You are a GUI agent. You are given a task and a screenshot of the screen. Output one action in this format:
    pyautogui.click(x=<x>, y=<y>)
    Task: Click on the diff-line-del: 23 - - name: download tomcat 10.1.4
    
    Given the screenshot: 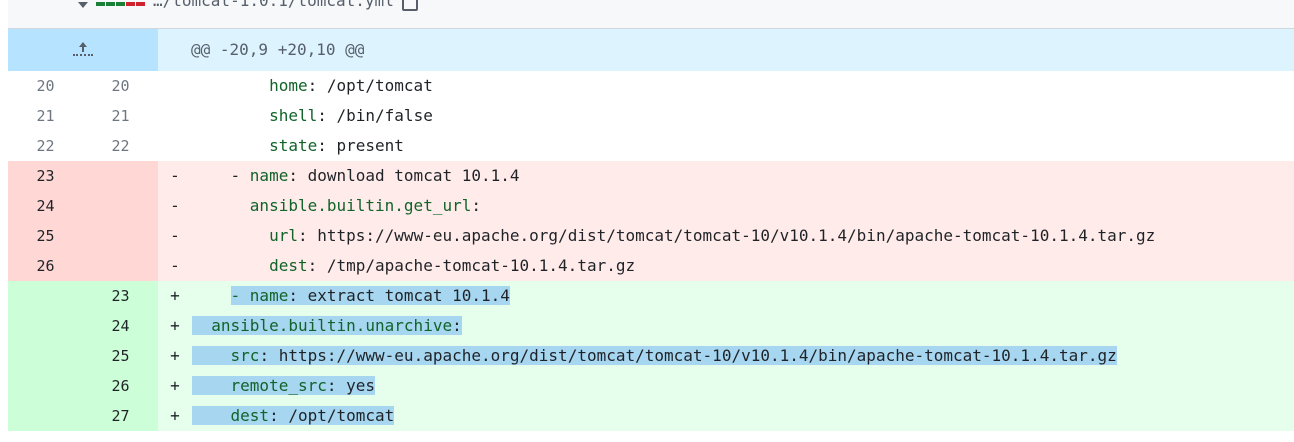 What is the action you would take?
    pyautogui.click(x=651, y=176)
    